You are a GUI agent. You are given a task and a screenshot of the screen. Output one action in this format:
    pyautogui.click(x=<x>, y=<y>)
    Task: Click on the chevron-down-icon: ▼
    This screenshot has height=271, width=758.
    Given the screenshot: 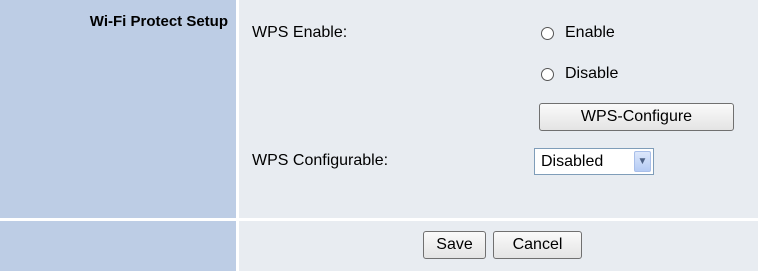 What is the action you would take?
    pyautogui.click(x=642, y=161)
    